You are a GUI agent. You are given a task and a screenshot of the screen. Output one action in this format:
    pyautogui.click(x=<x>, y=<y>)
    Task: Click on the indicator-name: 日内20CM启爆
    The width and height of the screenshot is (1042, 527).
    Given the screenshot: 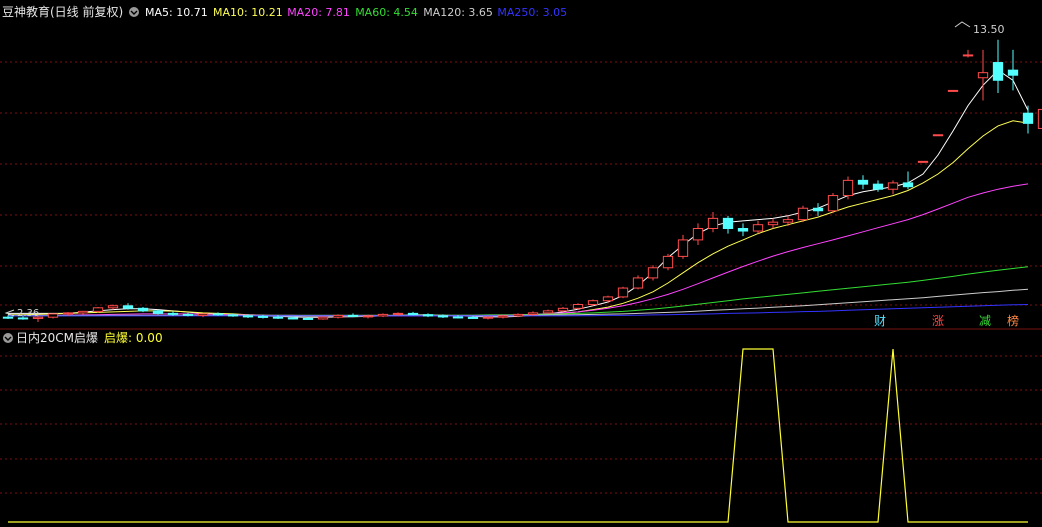 What is the action you would take?
    pyautogui.click(x=57, y=338)
    